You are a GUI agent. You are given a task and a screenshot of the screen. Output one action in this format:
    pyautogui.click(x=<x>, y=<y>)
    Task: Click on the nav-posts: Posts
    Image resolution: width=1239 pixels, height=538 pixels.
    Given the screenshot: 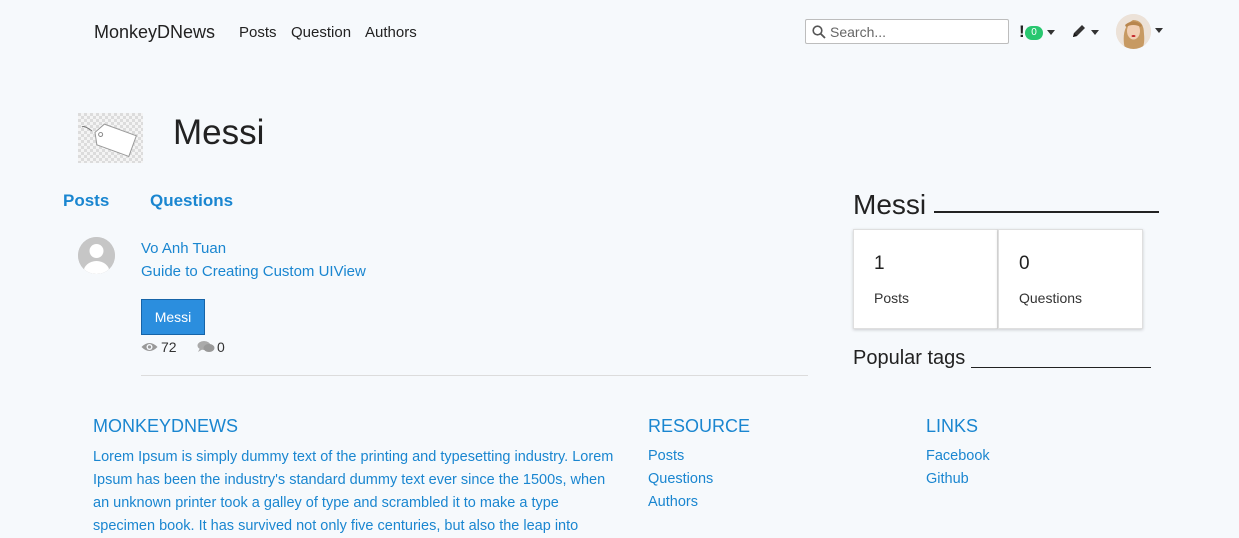 What is the action you would take?
    pyautogui.click(x=258, y=32)
    